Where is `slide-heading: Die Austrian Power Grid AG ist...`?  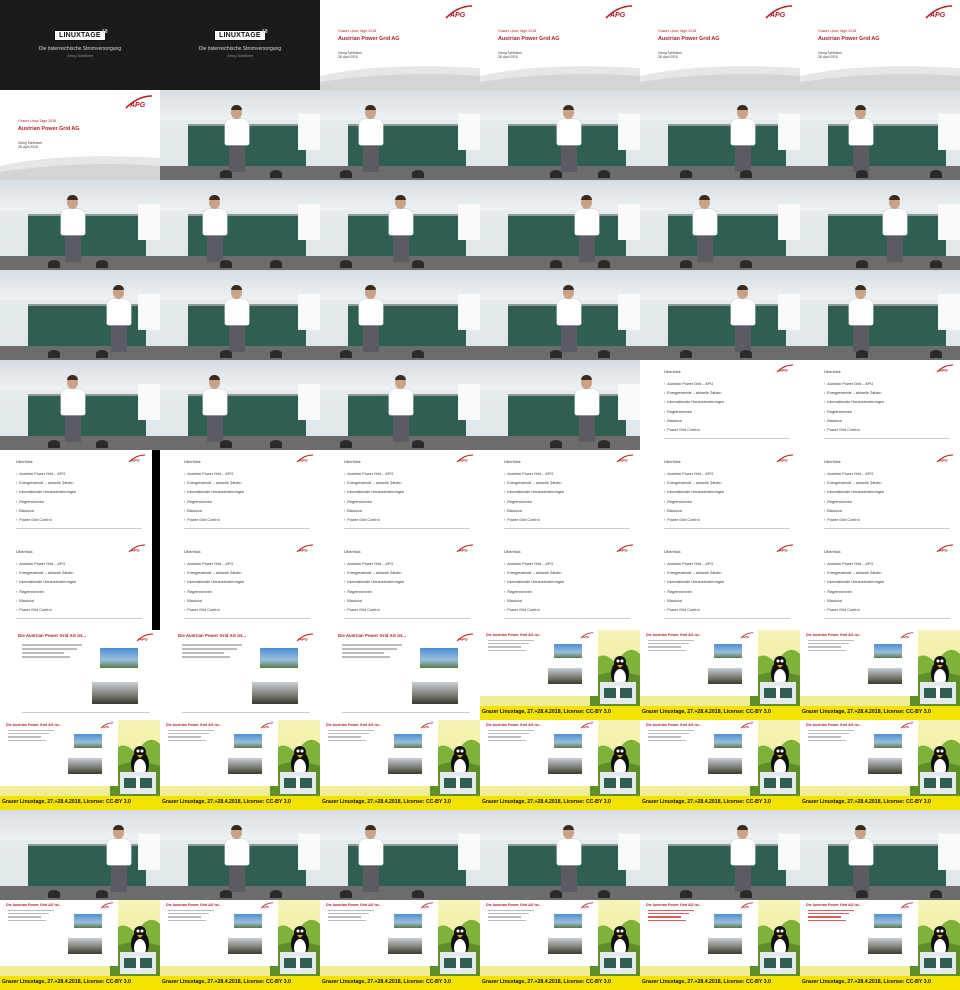
slide-heading: Die Austrian Power Grid AG ist... is located at coordinates (514, 725).